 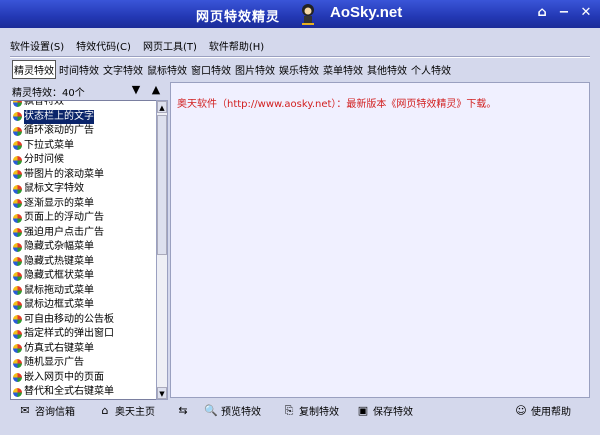 I want to click on tab-text-effects: 文字特效, so click(x=123, y=69).